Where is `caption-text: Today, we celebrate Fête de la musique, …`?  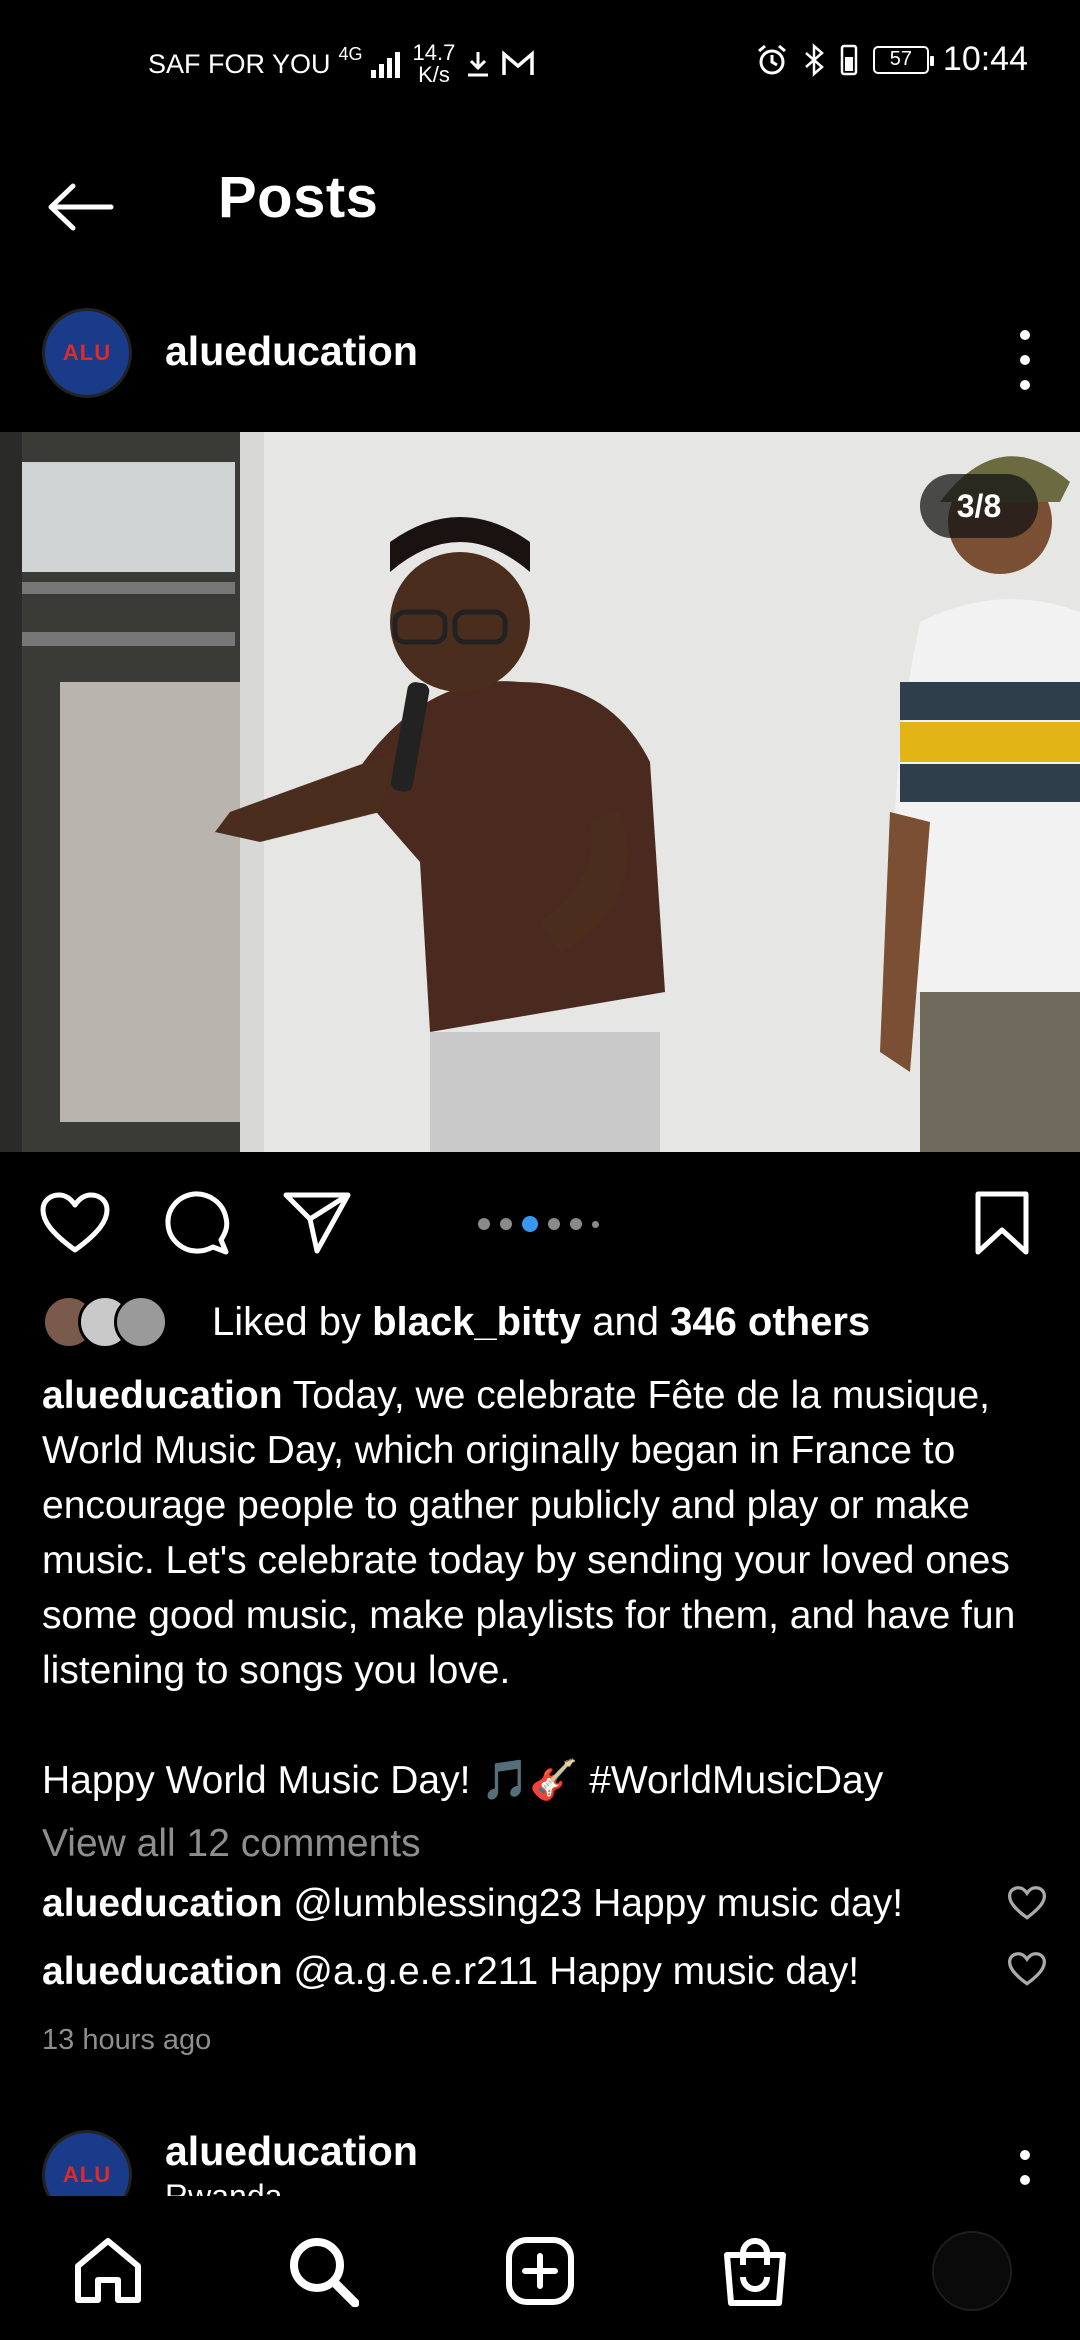 caption-text: Today, we celebrate Fête de la musique, … is located at coordinates (529, 1533).